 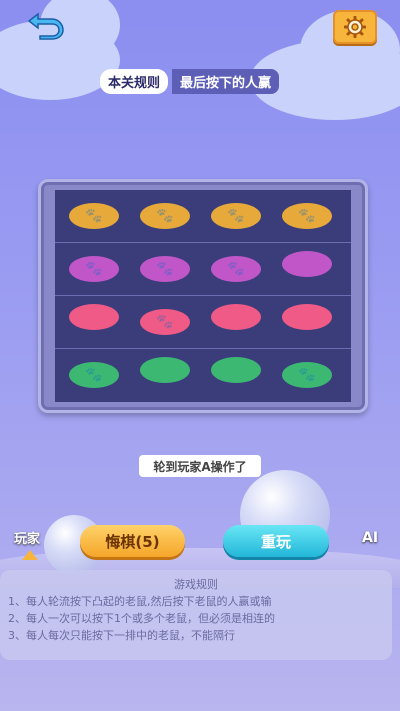 I want to click on board-row: 🐾 🐾, so click(x=203, y=375).